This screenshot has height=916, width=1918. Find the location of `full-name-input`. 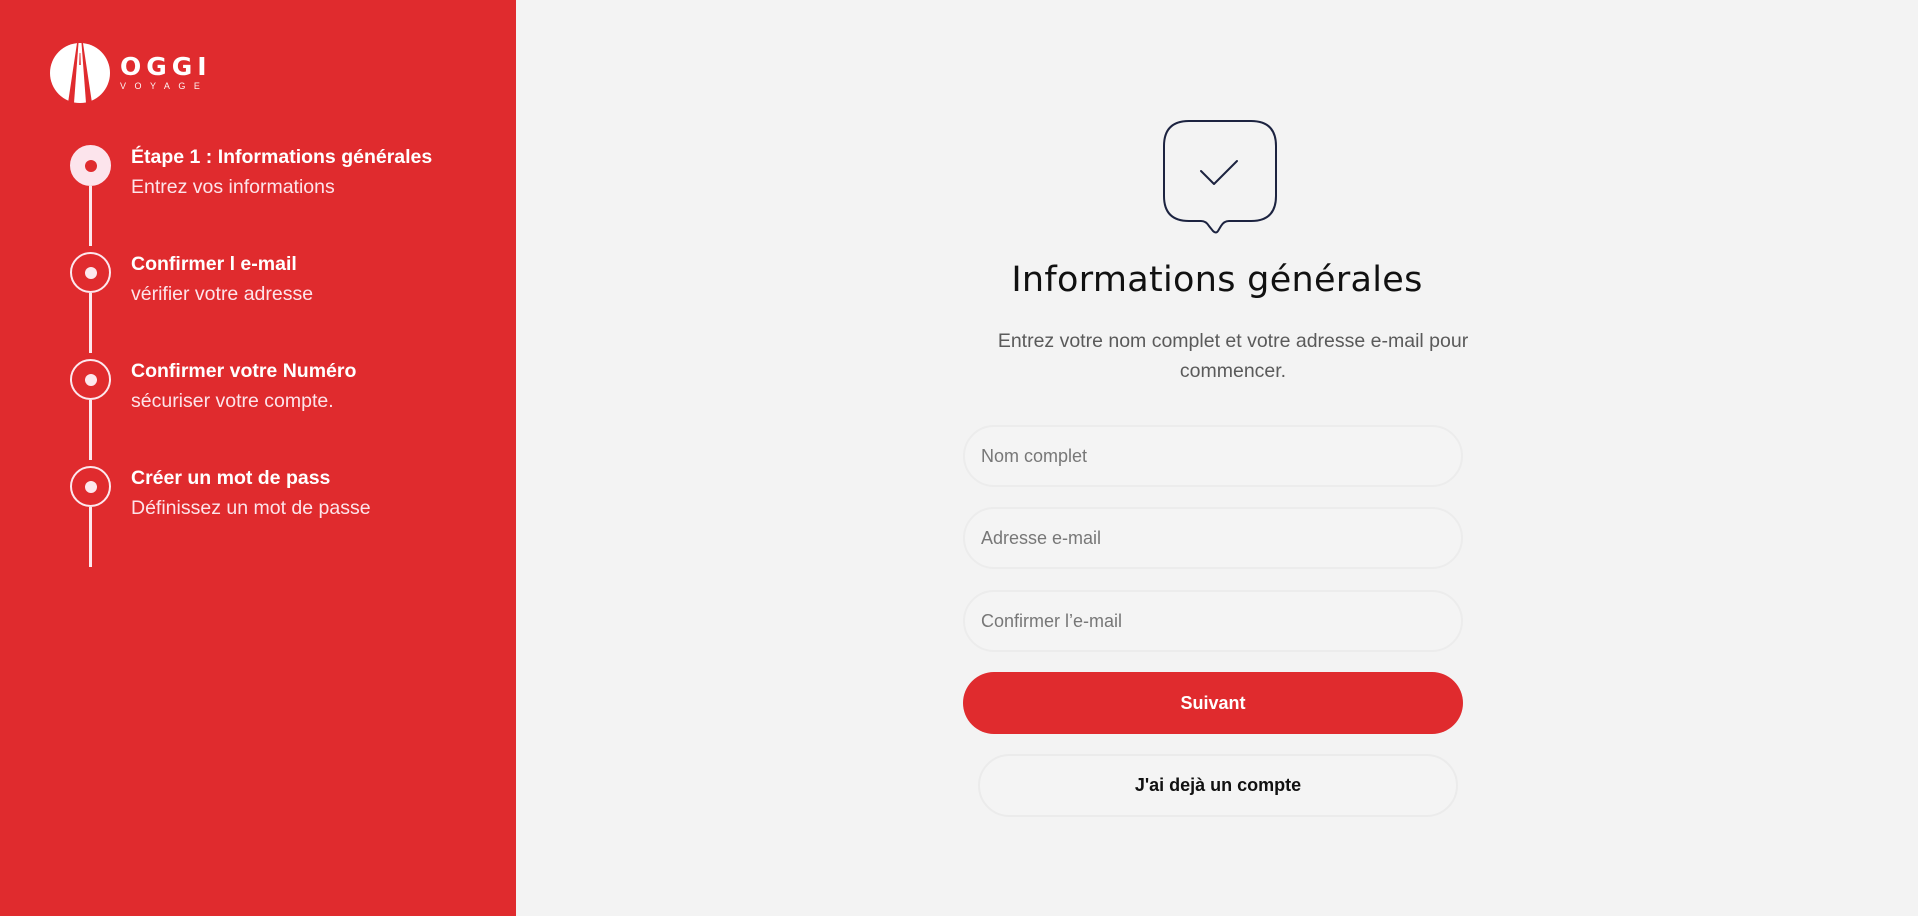

full-name-input is located at coordinates (1213, 456).